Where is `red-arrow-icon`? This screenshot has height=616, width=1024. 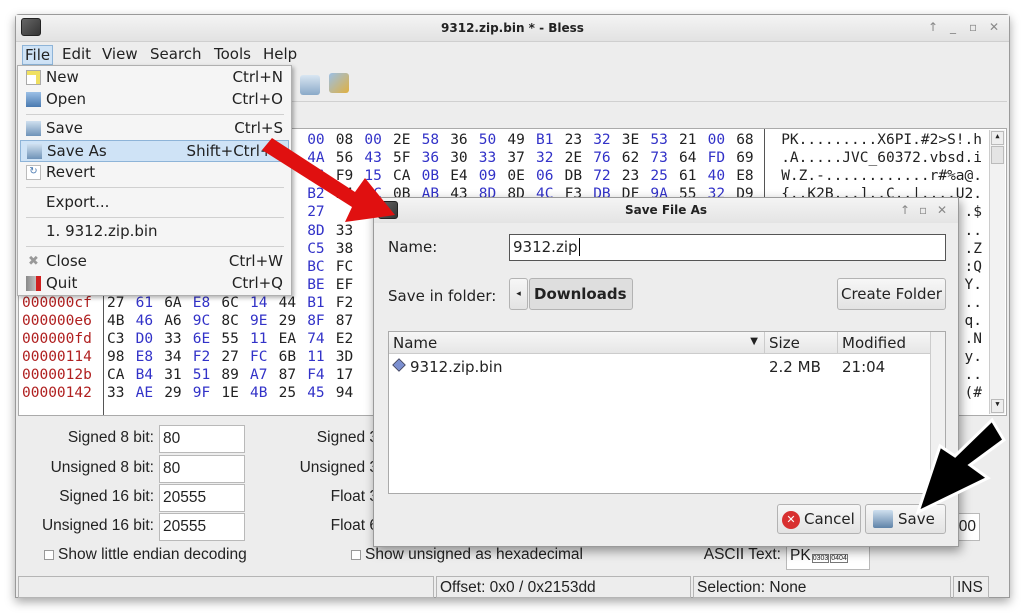
red-arrow-icon is located at coordinates (328, 180).